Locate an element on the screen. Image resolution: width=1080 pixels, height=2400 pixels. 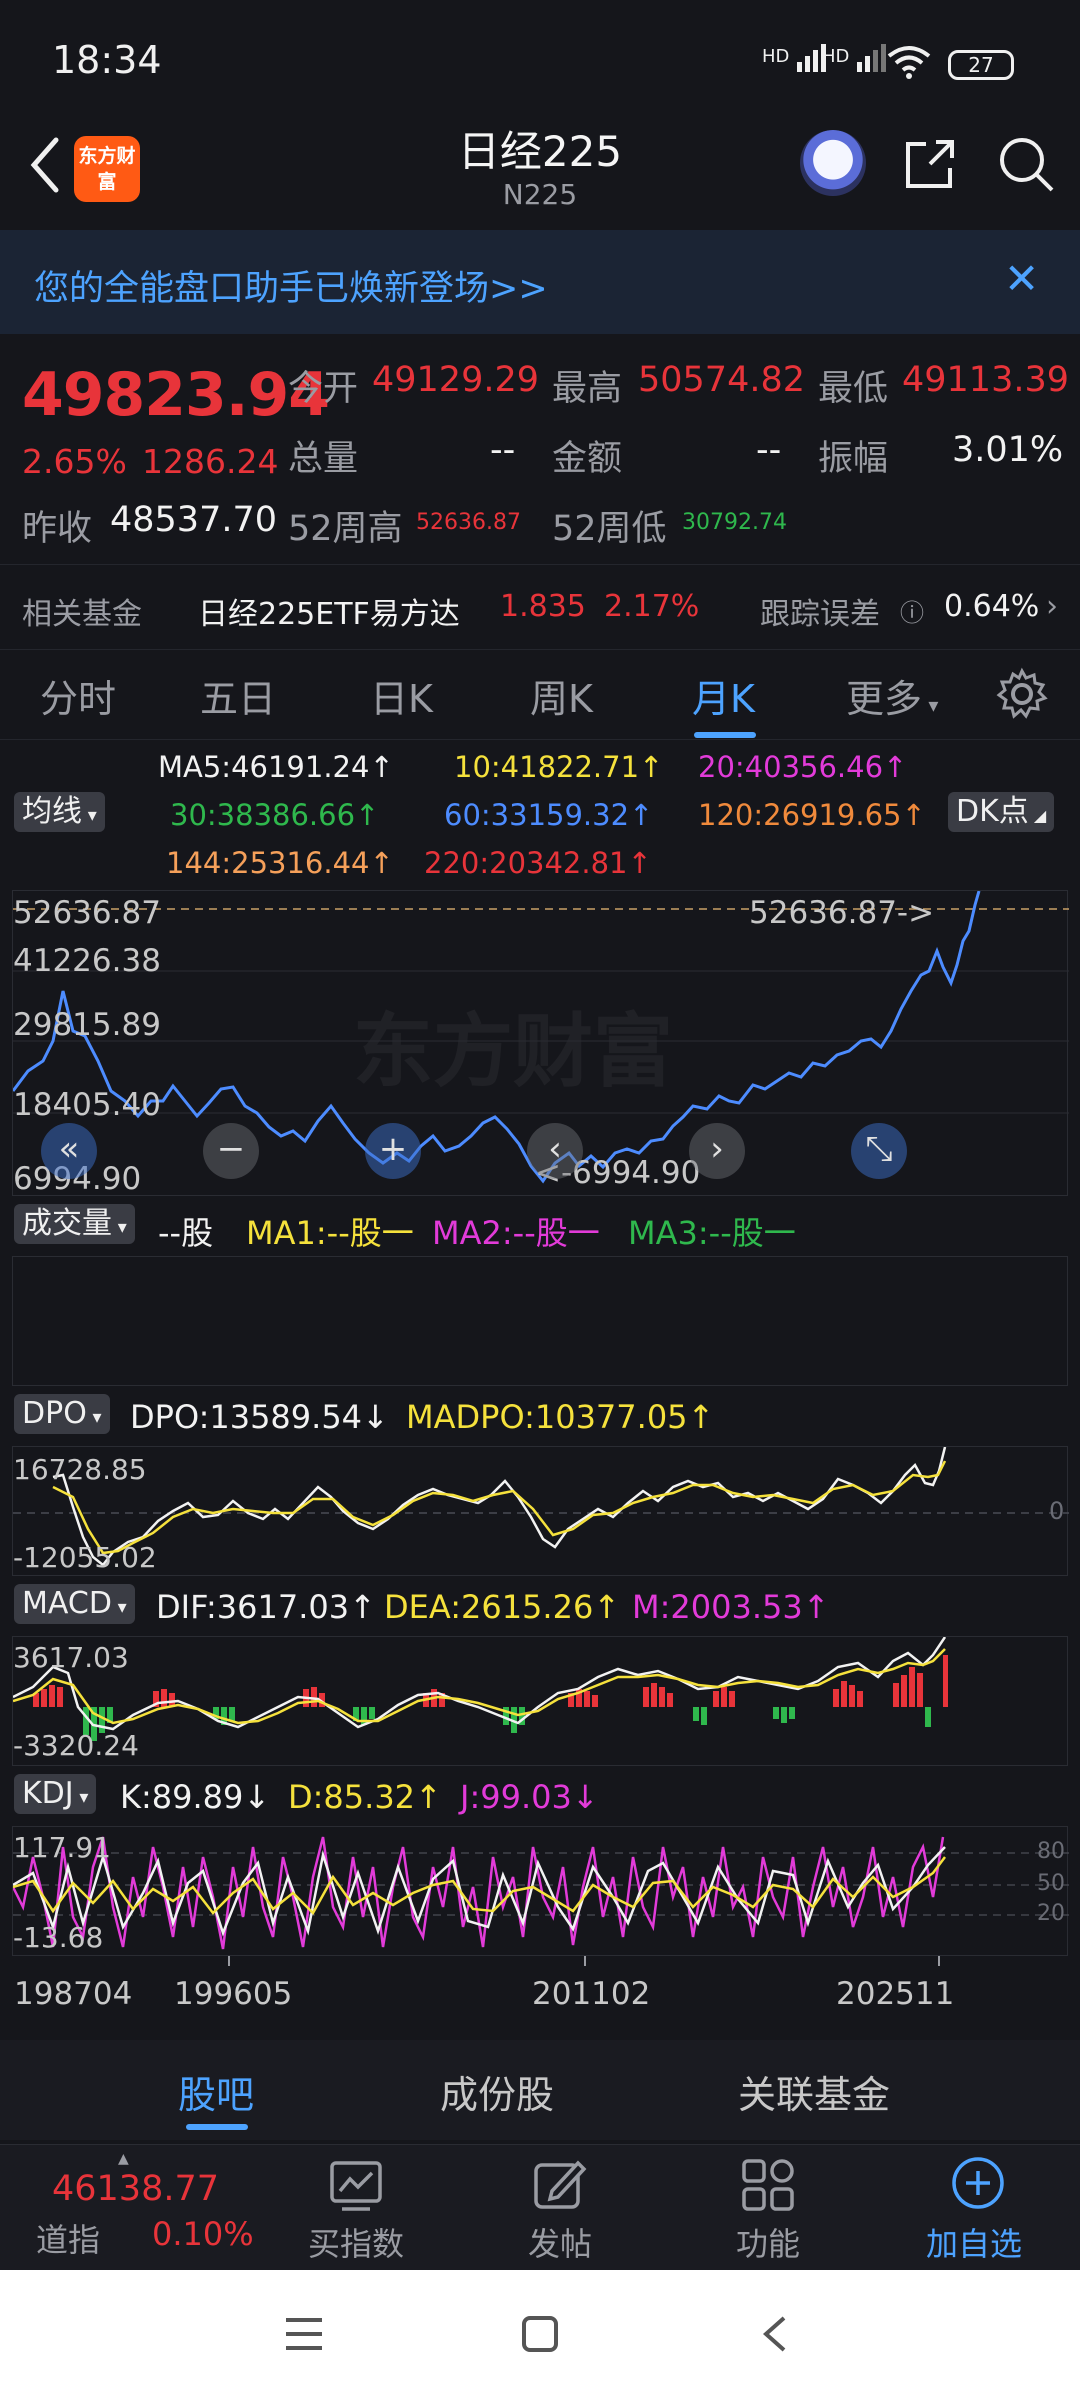
tab-more: 更多 ▾ is located at coordinates (892, 695).